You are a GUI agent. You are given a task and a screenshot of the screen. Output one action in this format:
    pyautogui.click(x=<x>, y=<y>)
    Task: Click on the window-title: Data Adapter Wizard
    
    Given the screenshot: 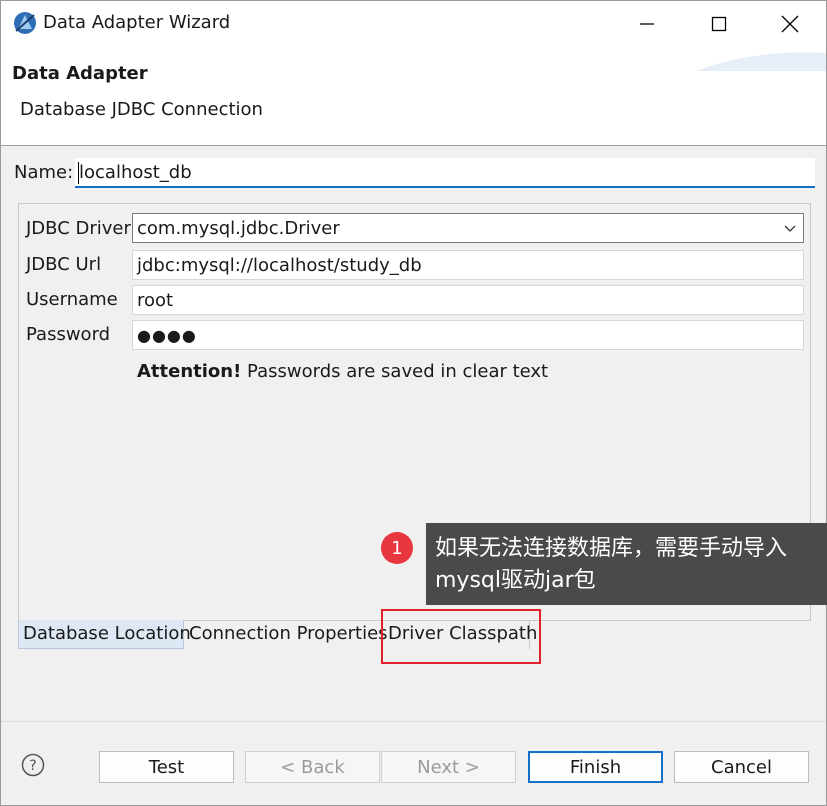 What is the action you would take?
    pyautogui.click(x=137, y=22)
    